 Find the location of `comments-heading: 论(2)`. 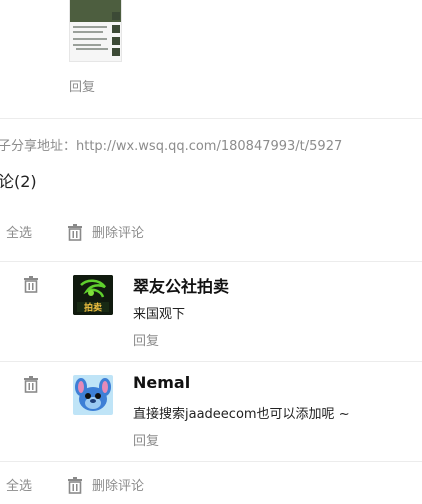

comments-heading: 论(2) is located at coordinates (18, 181).